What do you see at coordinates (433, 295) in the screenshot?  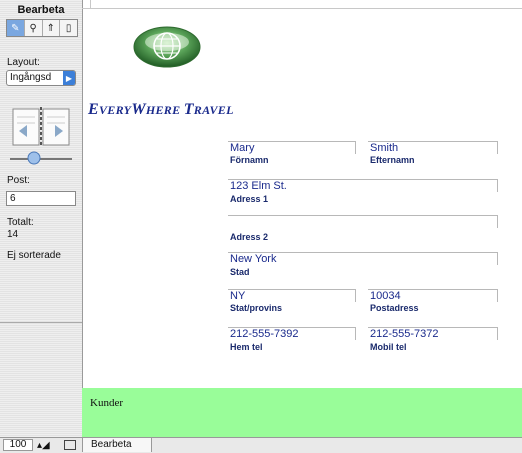 I see `zip-field: 10034` at bounding box center [433, 295].